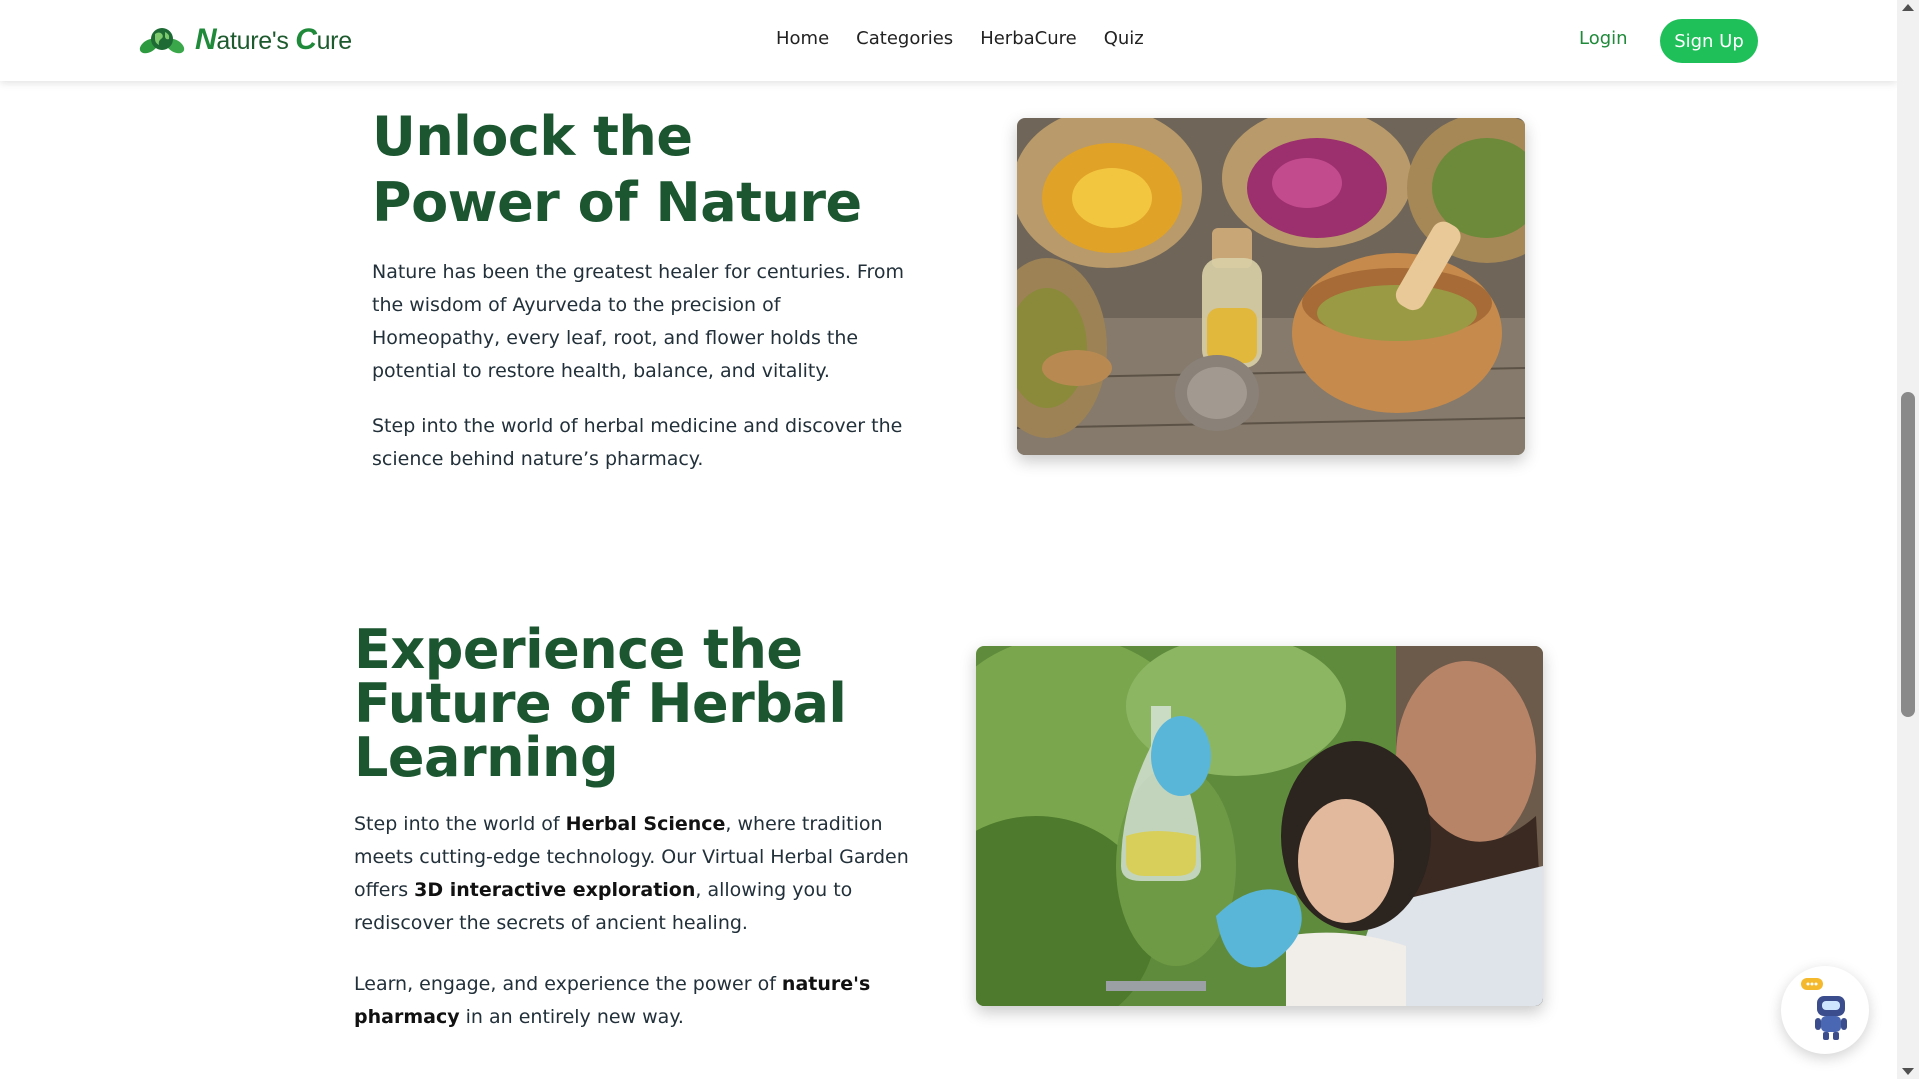 The width and height of the screenshot is (1919, 1079). What do you see at coordinates (960, 38) in the screenshot?
I see `main-nav: Home Categories HerbaCure Quiz` at bounding box center [960, 38].